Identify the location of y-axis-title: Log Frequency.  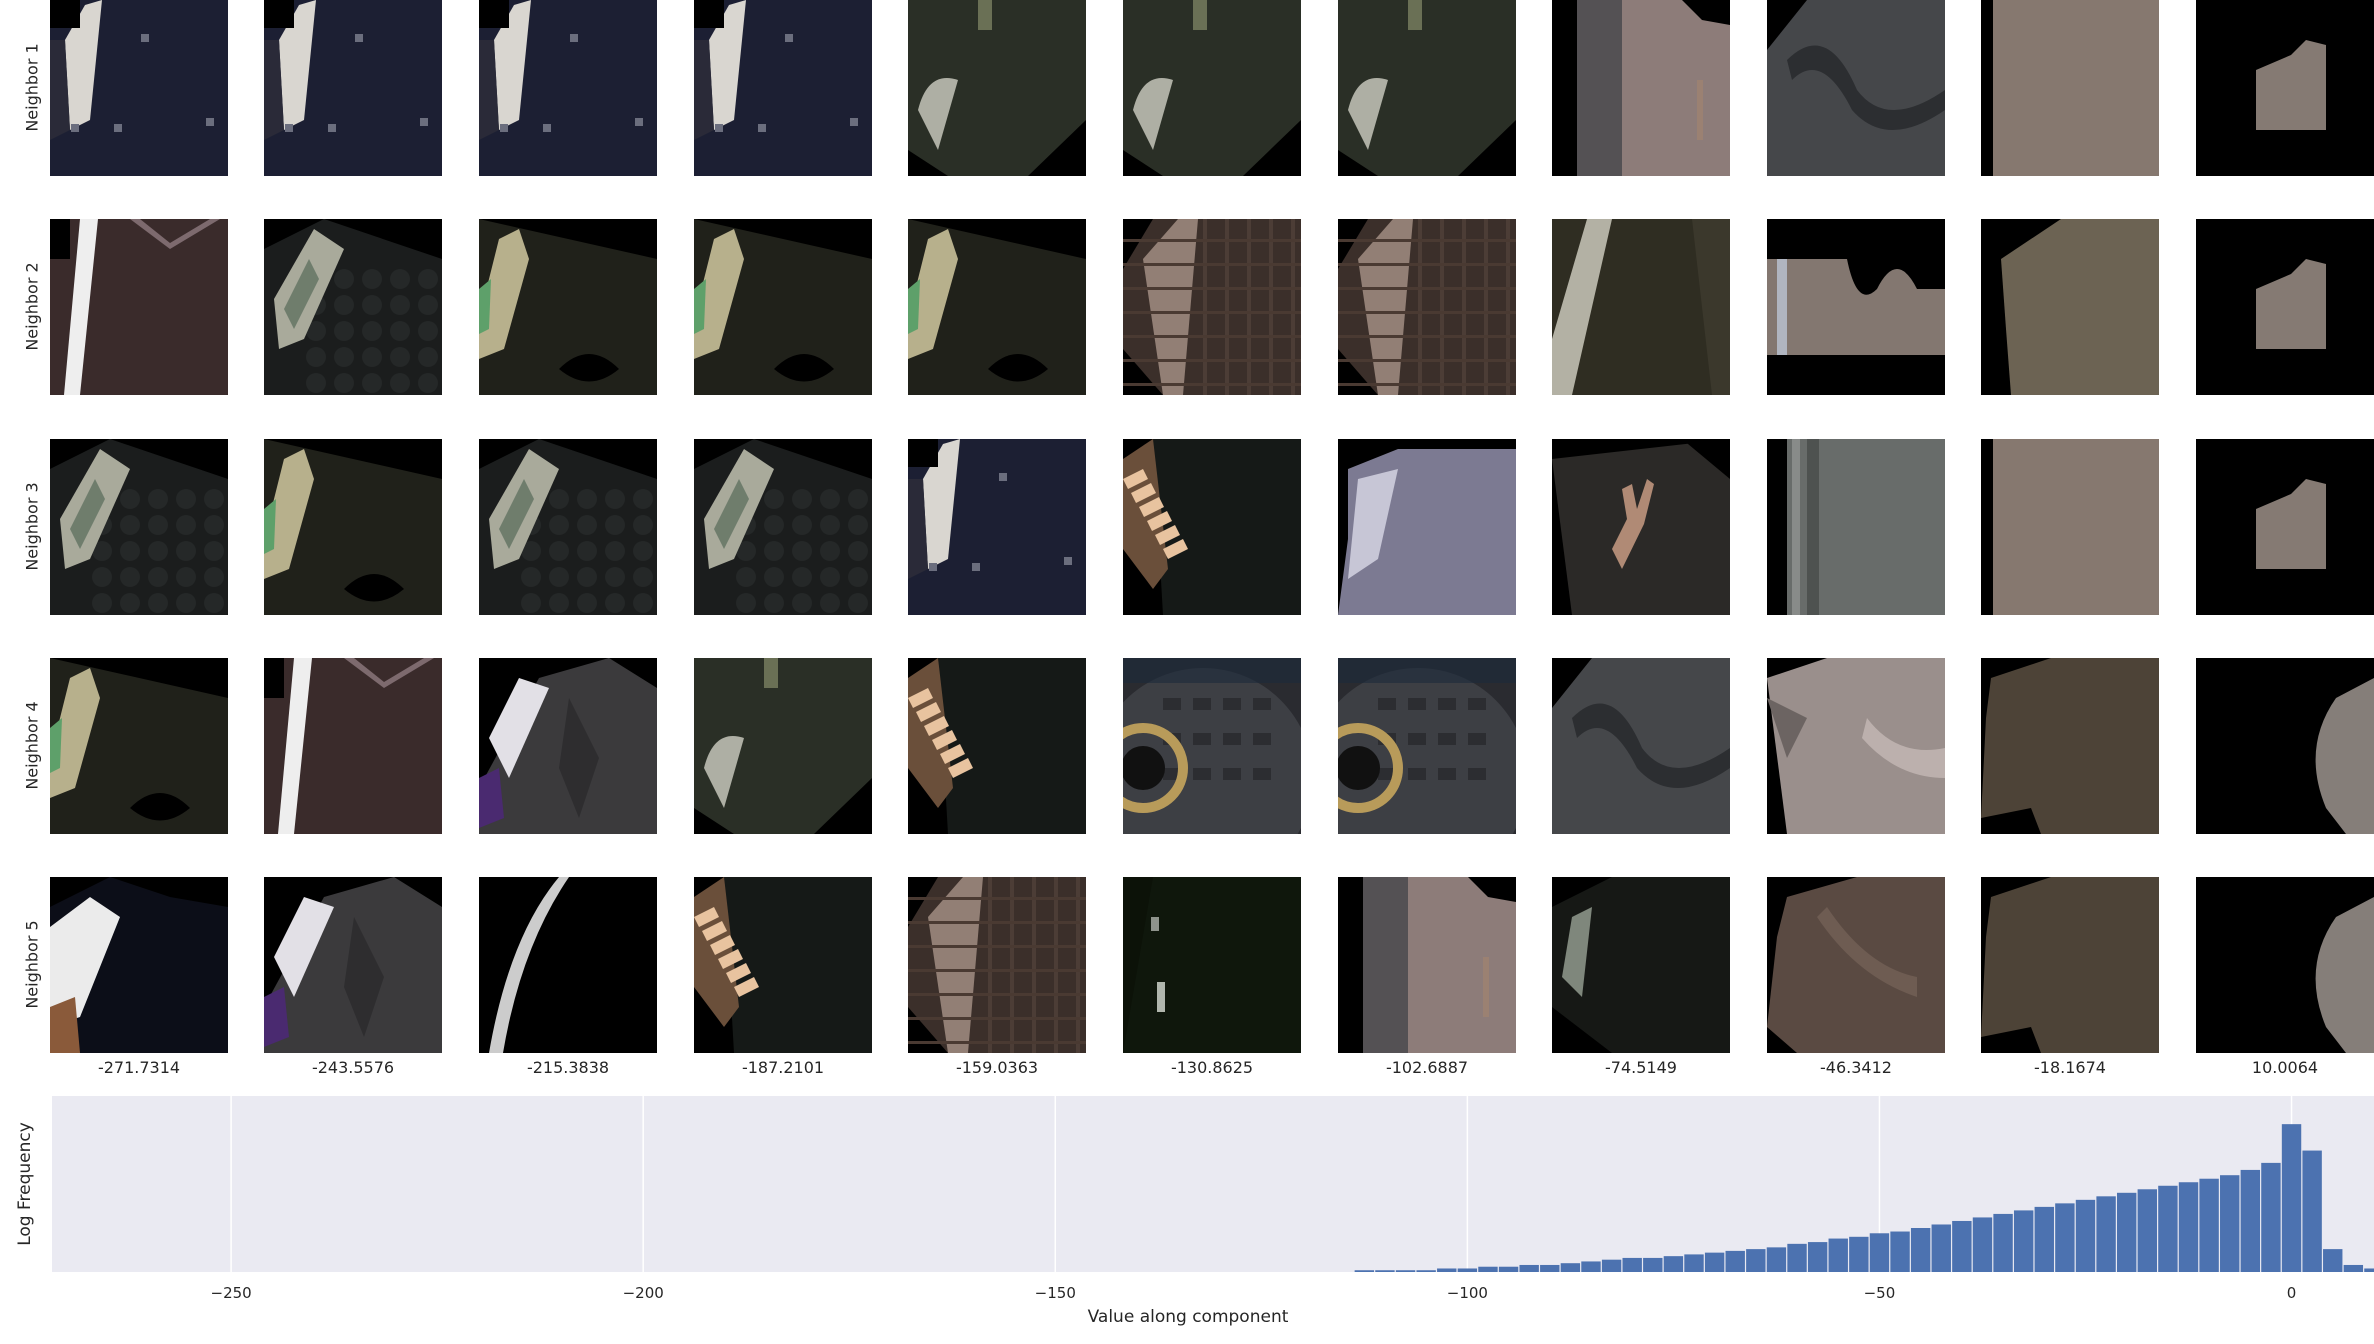
(25, 1184).